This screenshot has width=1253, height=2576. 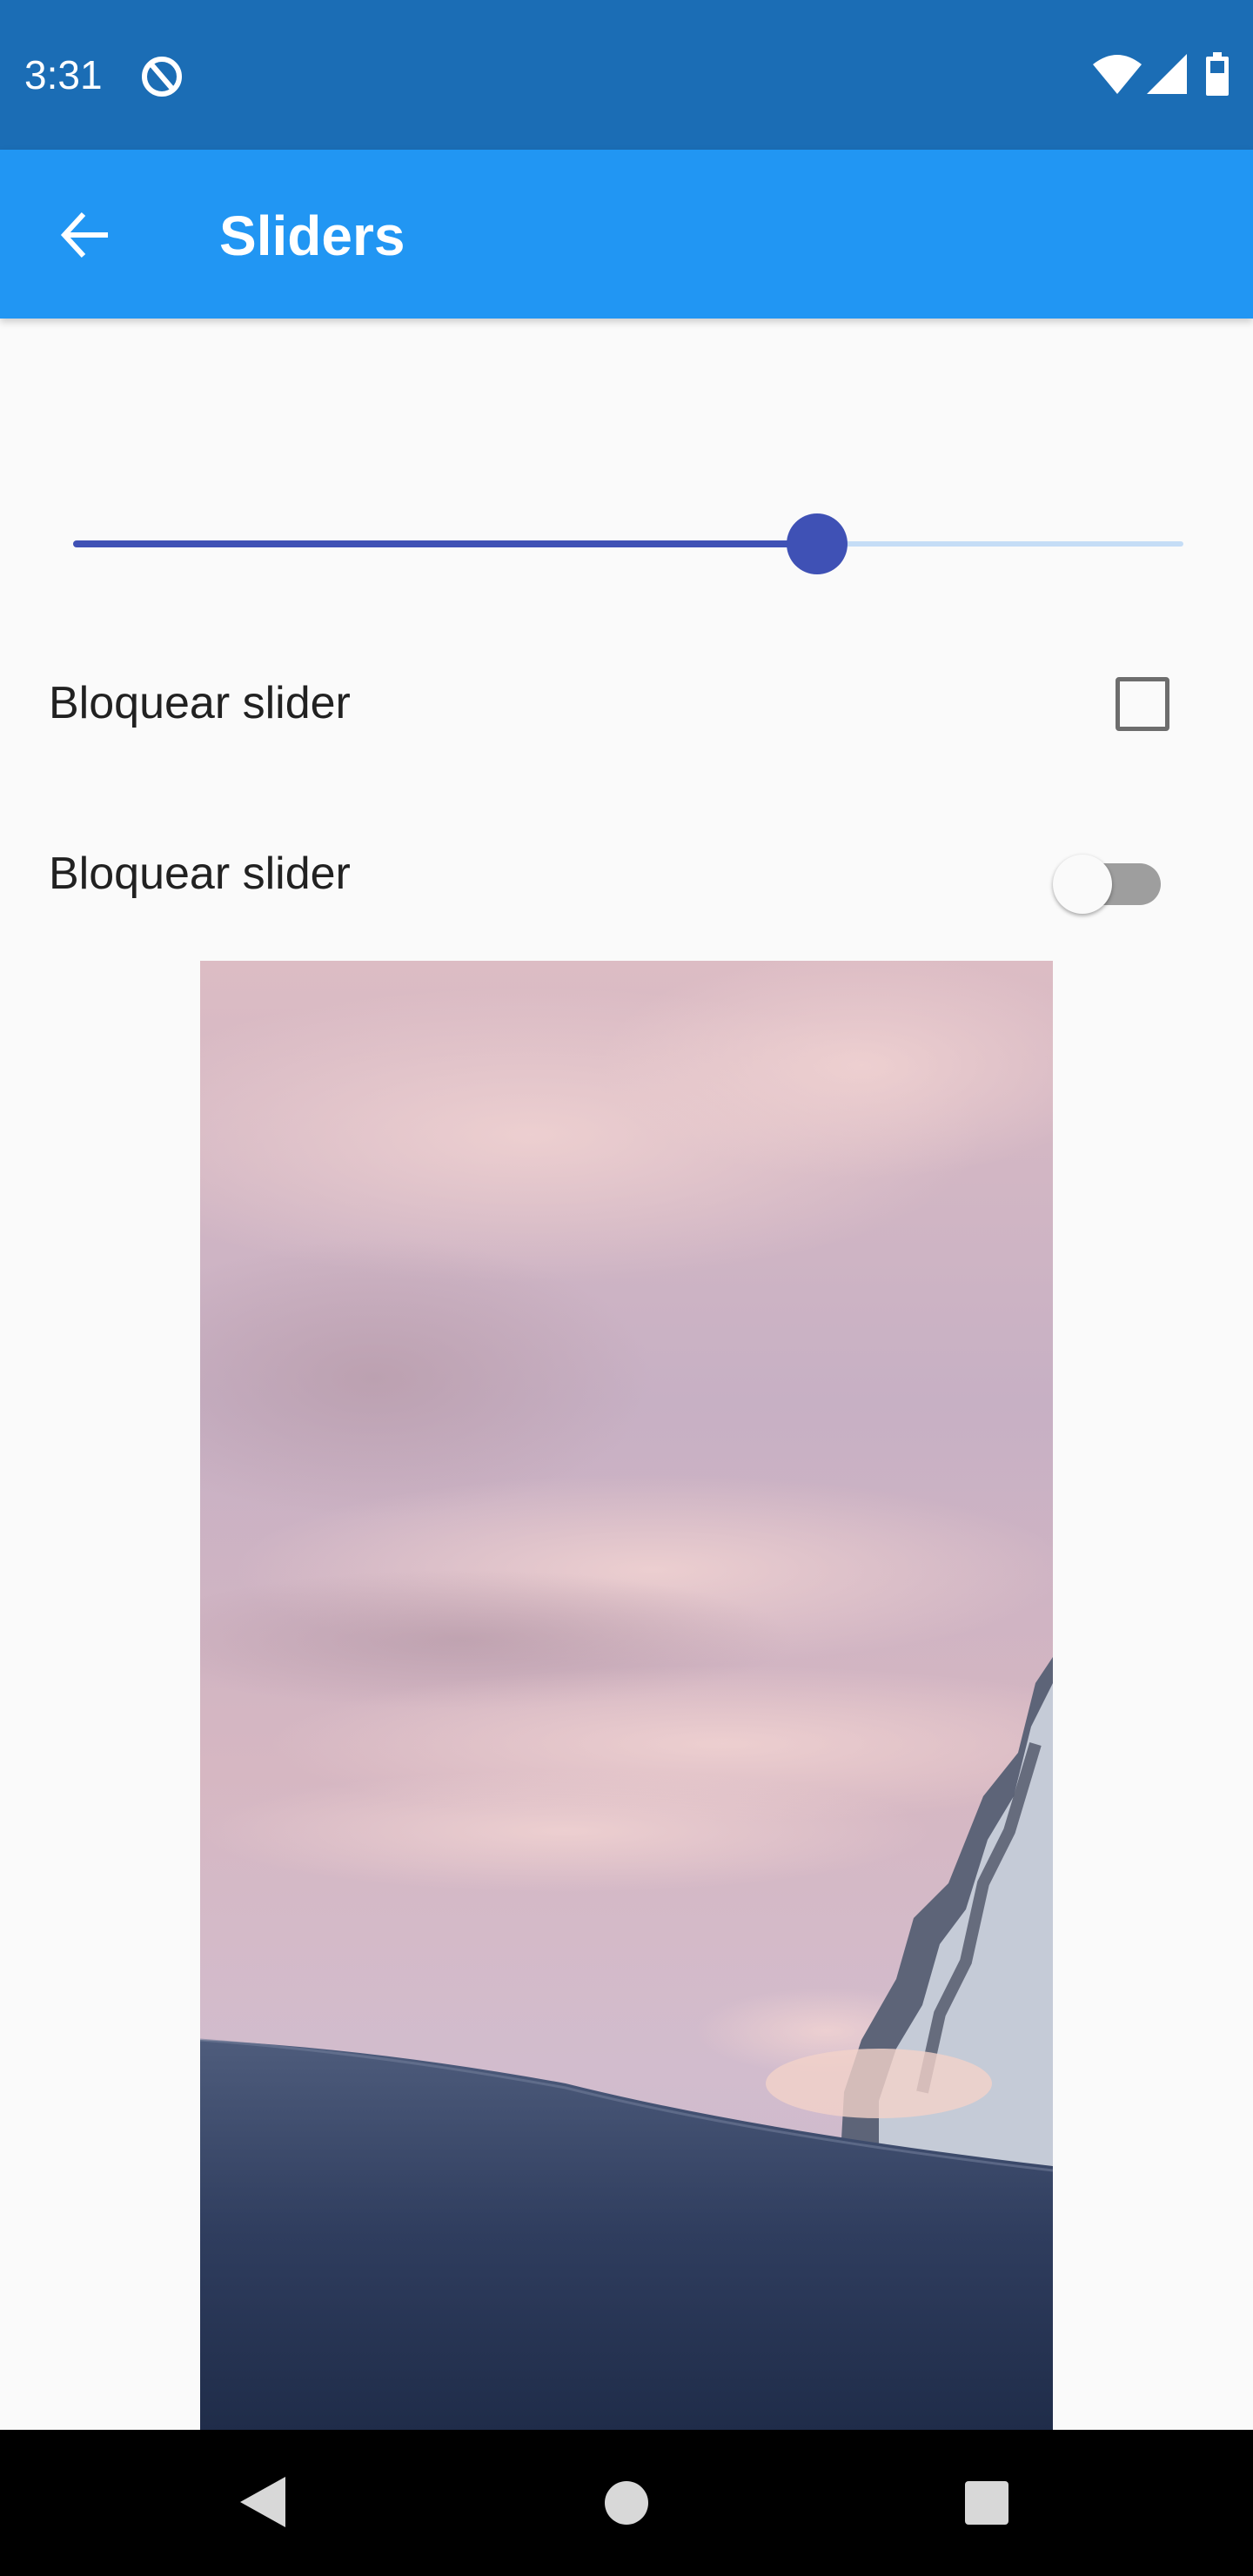 I want to click on cast-status-icon, so click(x=162, y=77).